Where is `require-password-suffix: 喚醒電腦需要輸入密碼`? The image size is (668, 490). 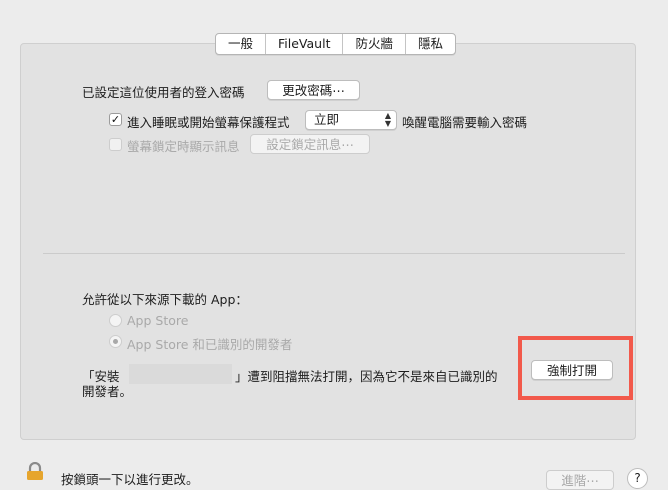
require-password-suffix: 喚醒電腦需要輸入密碼 is located at coordinates (465, 122).